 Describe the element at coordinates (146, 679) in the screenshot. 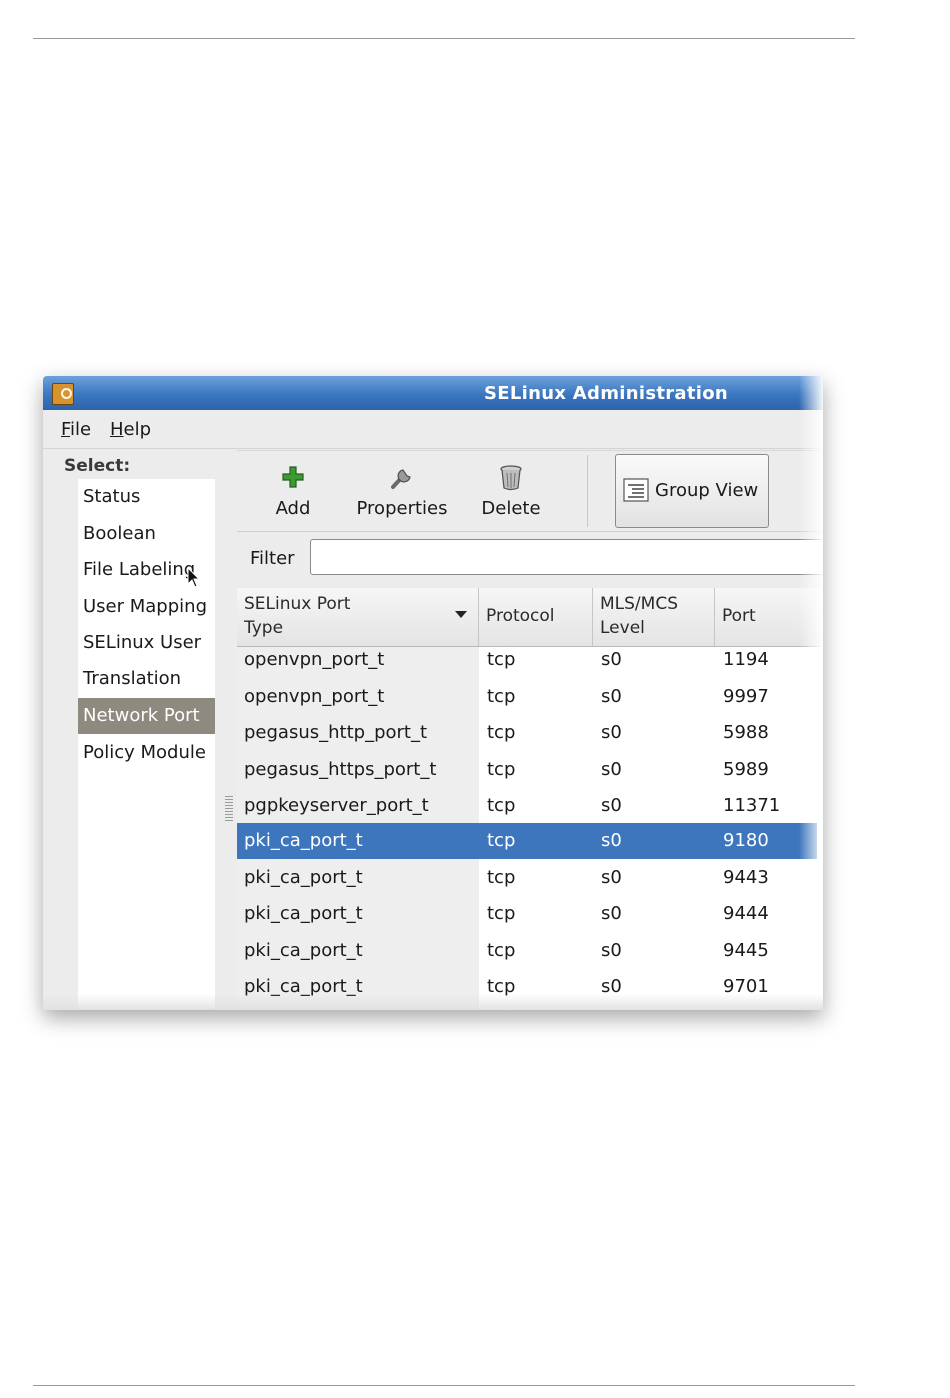

I see `sidebar-item-translation: Translation` at that location.